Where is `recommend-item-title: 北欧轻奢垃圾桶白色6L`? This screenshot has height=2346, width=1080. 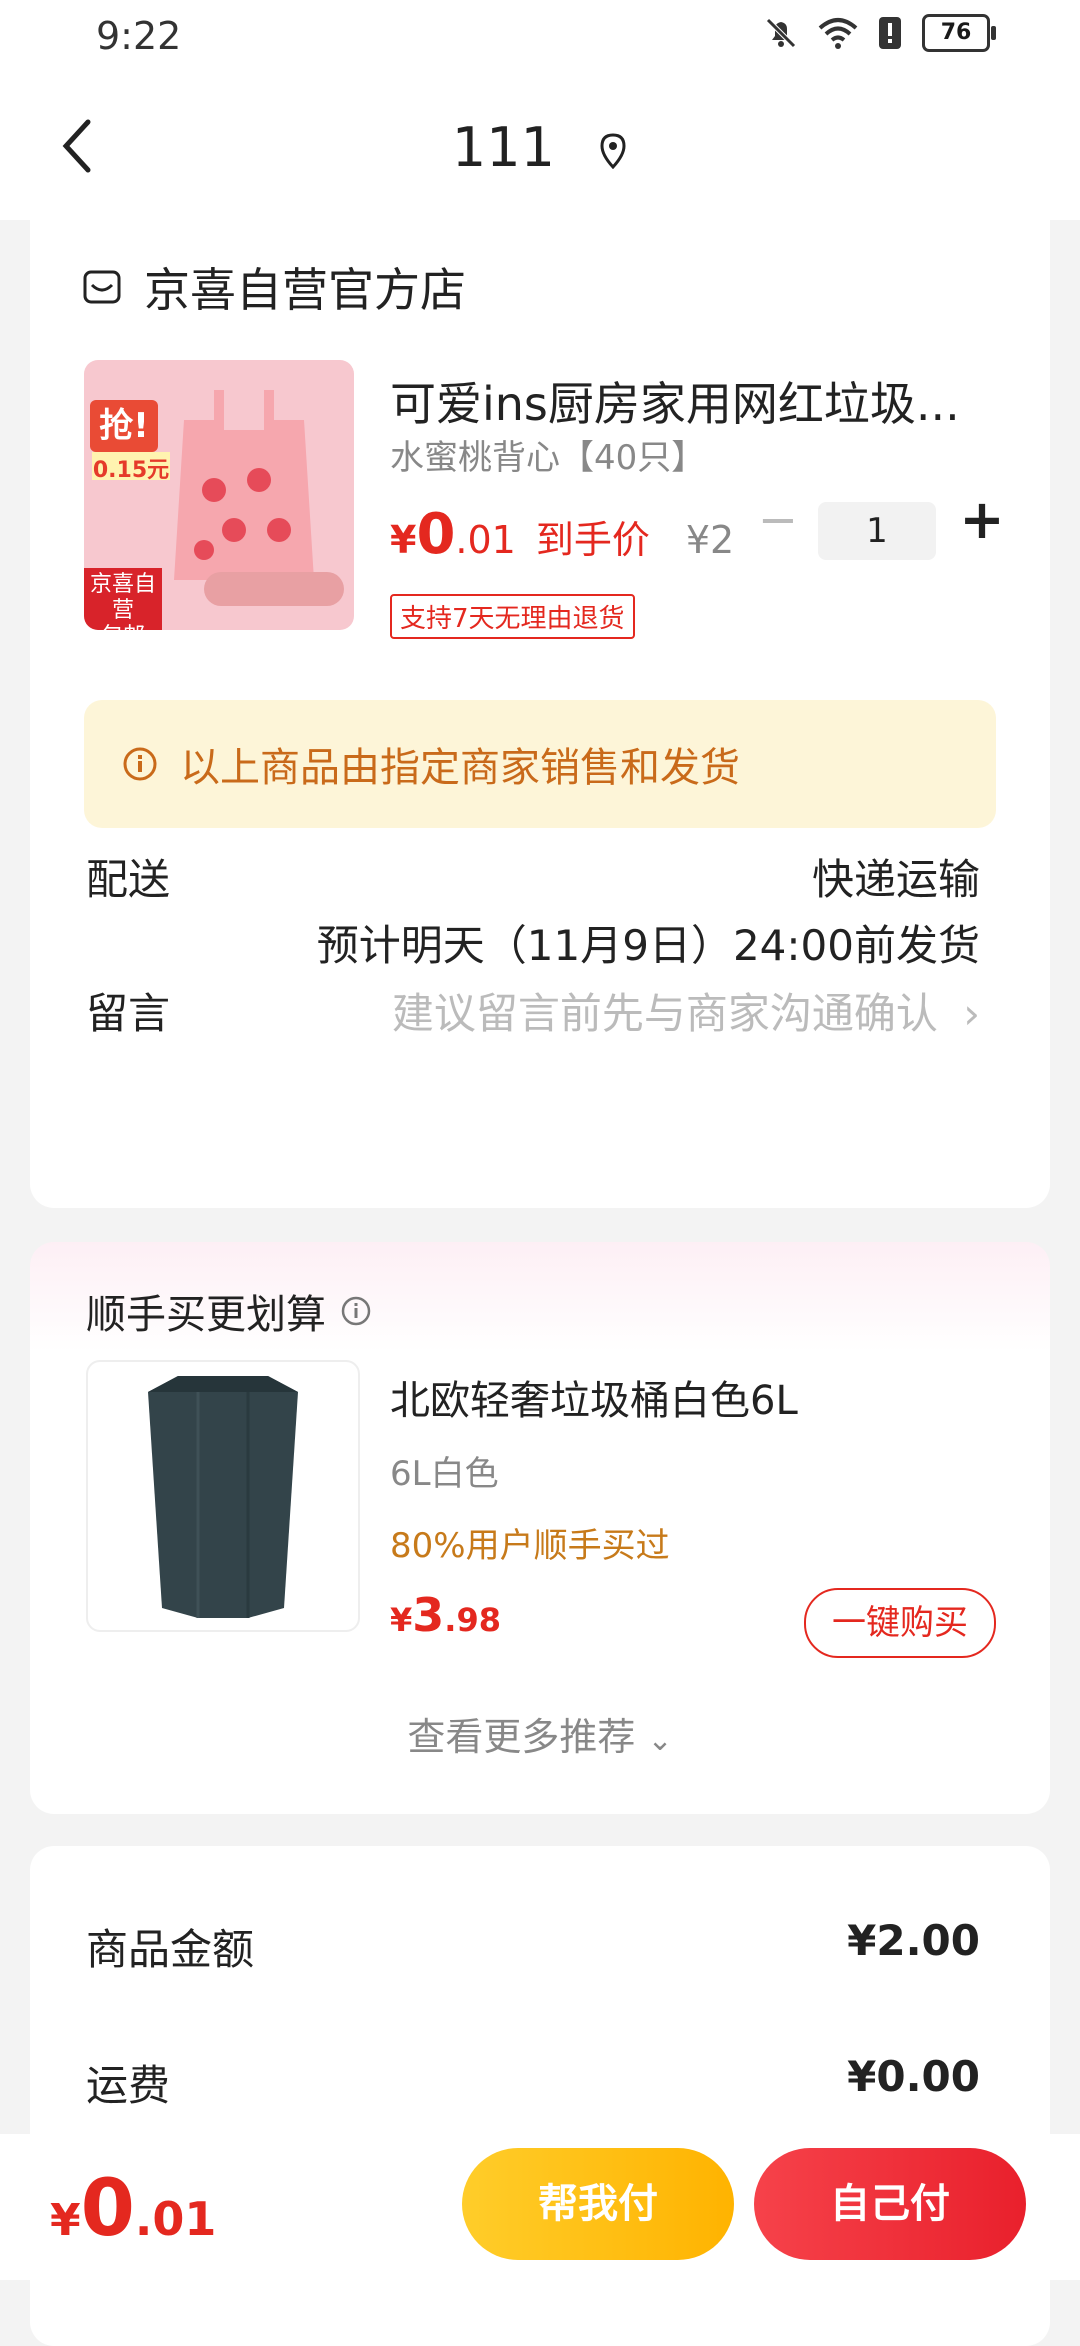
recommend-item-title: 北欧轻奢垃圾桶白色6L is located at coordinates (594, 1397).